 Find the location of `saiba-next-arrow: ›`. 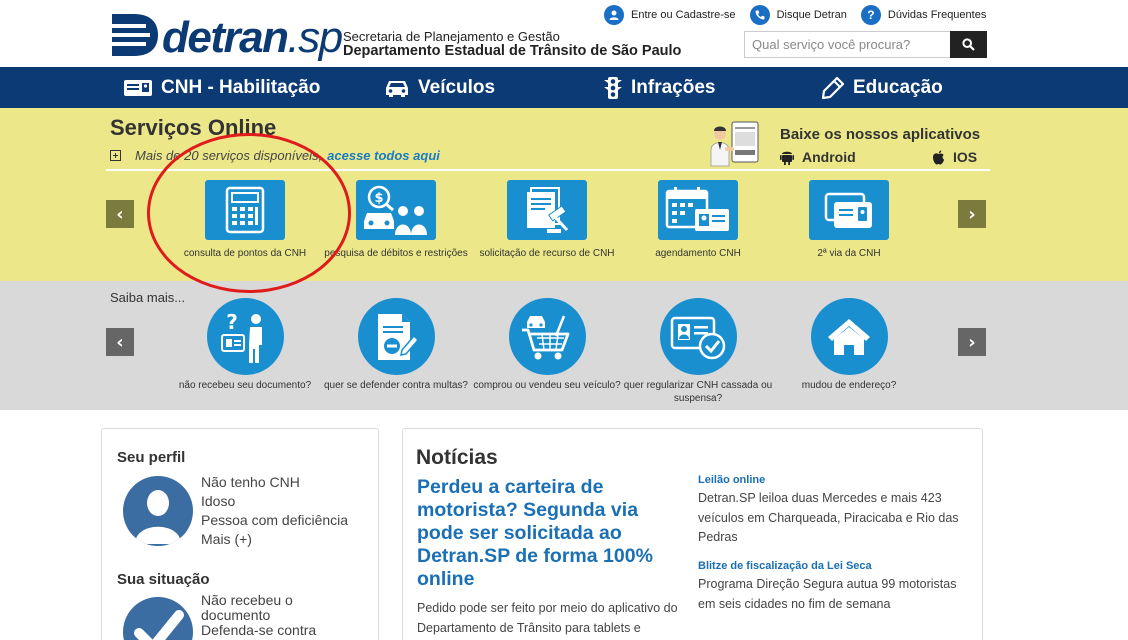

saiba-next-arrow: › is located at coordinates (972, 342).